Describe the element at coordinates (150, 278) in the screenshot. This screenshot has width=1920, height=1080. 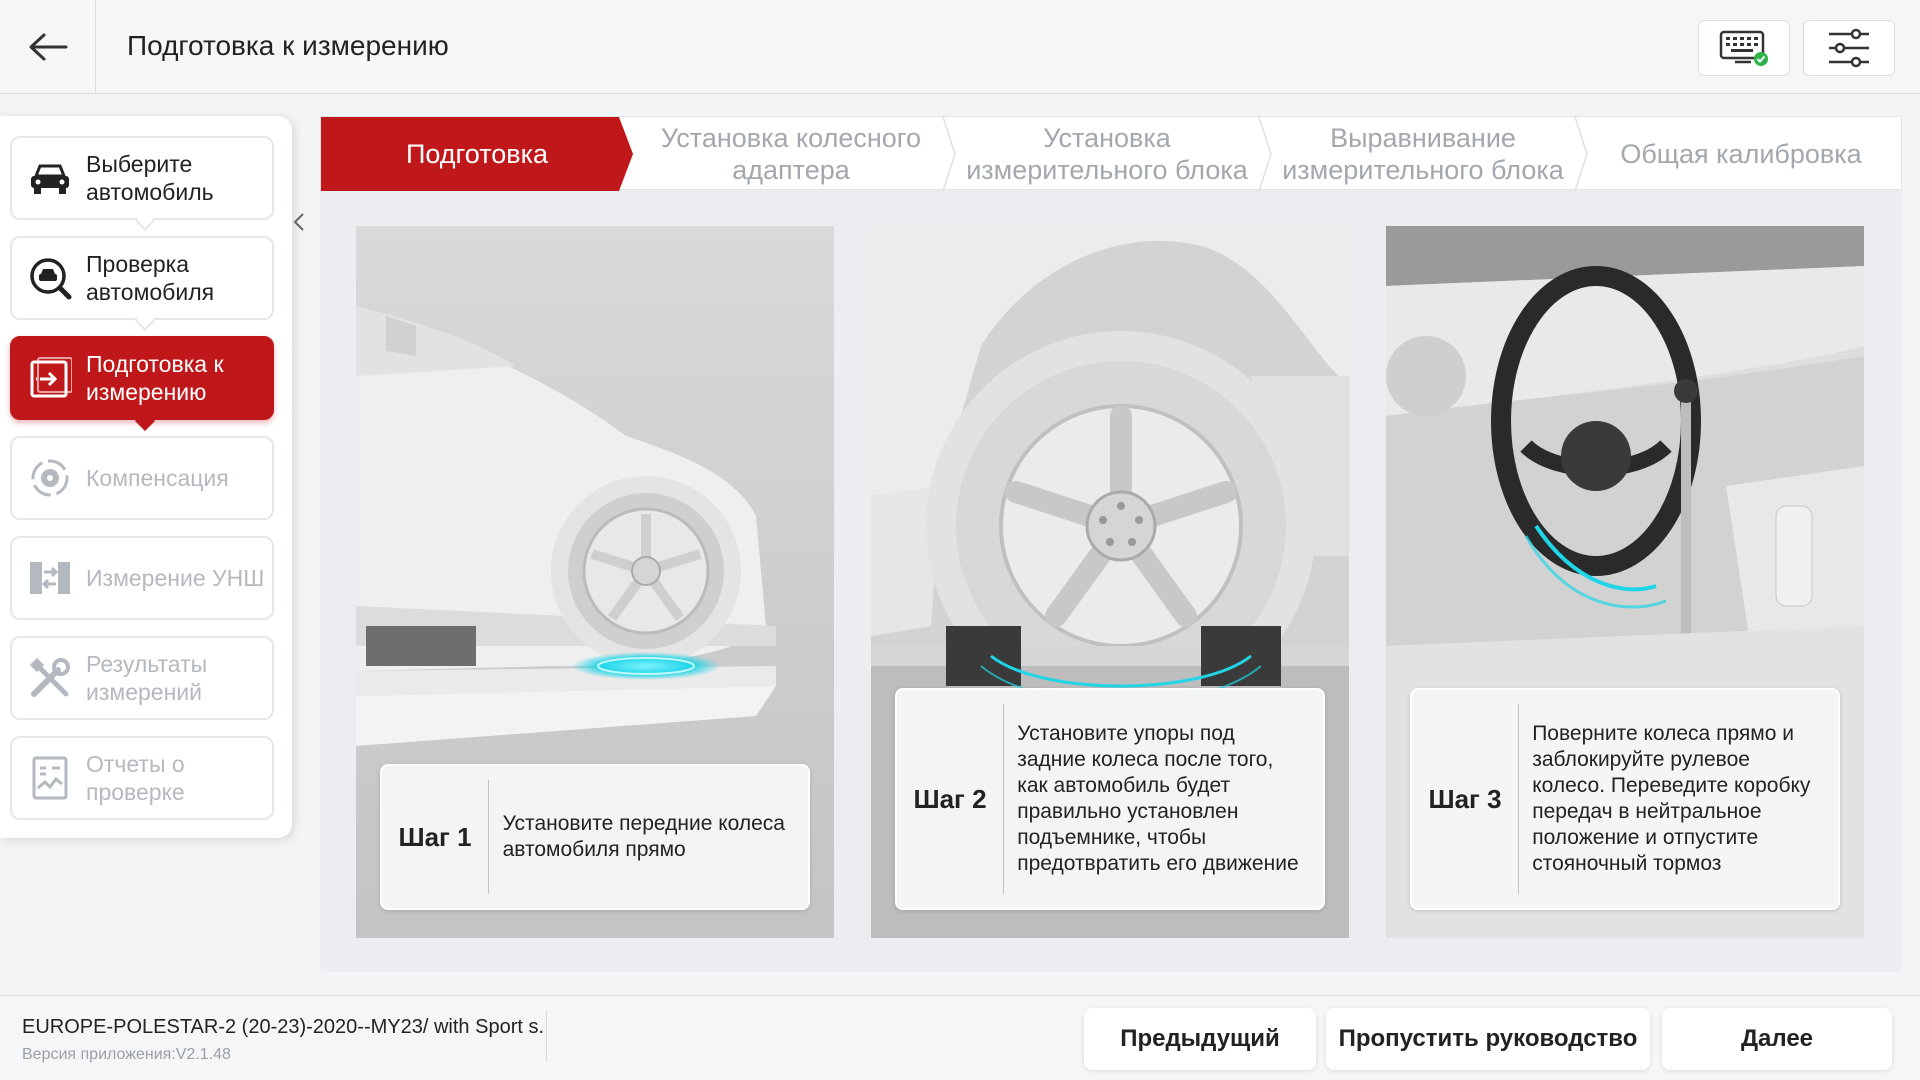
I see `sidebar-item-label: Проверка автомобиля` at that location.